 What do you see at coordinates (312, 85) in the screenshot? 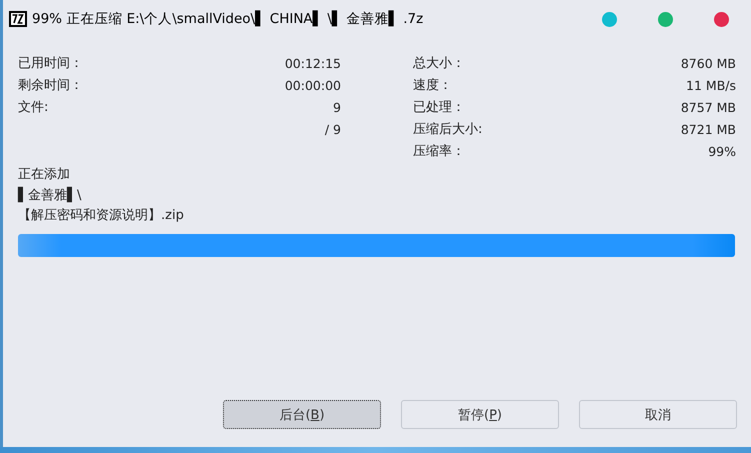
I see `stat-value: 00:00:00` at bounding box center [312, 85].